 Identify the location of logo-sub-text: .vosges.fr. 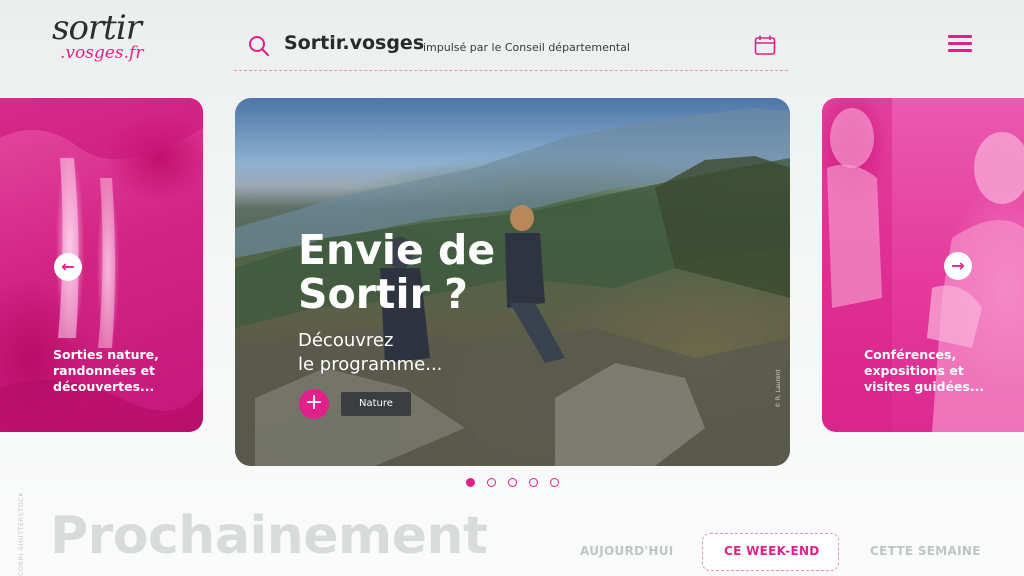
(102, 53).